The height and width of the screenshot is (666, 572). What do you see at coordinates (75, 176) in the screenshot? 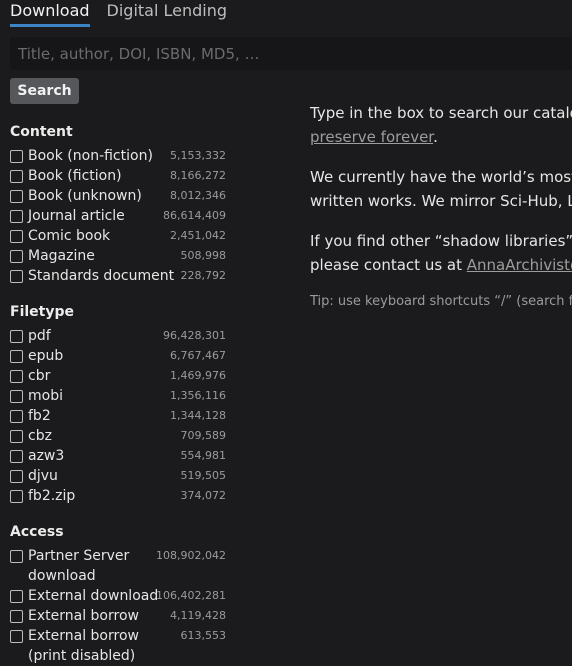
I see `filter-label: Book (fiction)` at bounding box center [75, 176].